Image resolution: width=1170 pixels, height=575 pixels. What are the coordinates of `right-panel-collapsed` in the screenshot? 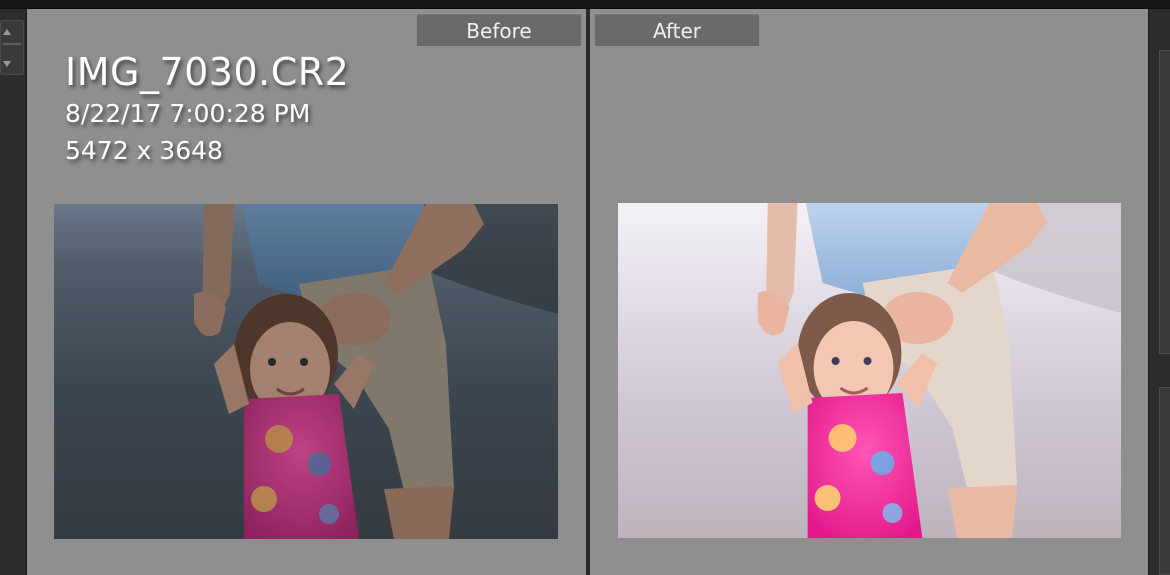 It's located at (1159, 292).